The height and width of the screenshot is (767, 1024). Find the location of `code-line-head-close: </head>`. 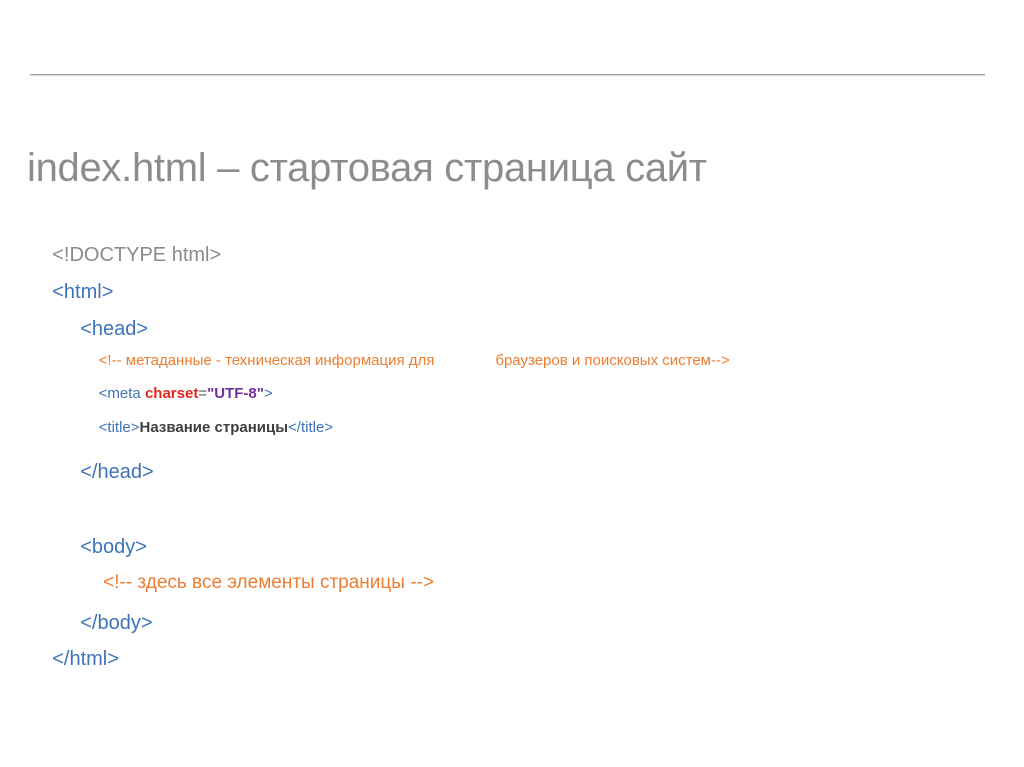

code-line-head-close: </head> is located at coordinates (106, 472).